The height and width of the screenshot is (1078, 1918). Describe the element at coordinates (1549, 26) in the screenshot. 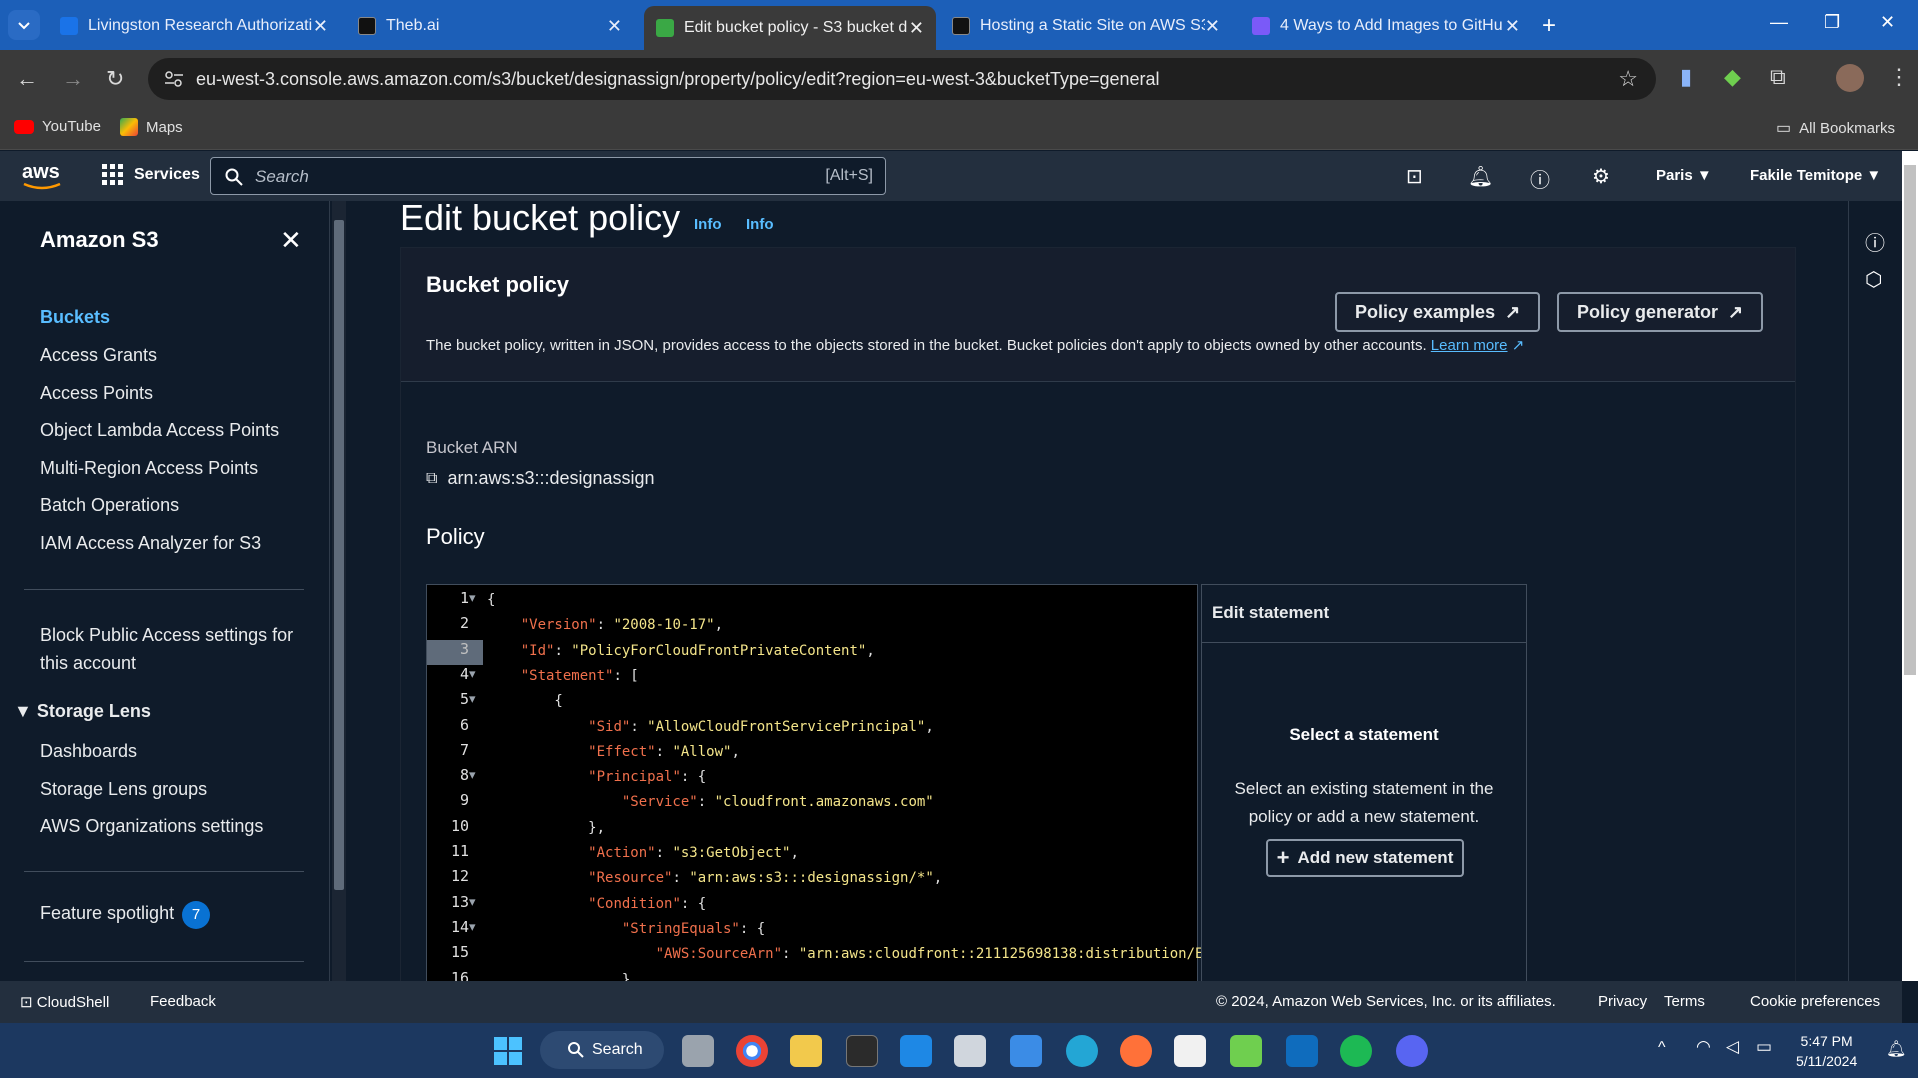

I see `new-tab-icon: +` at that location.